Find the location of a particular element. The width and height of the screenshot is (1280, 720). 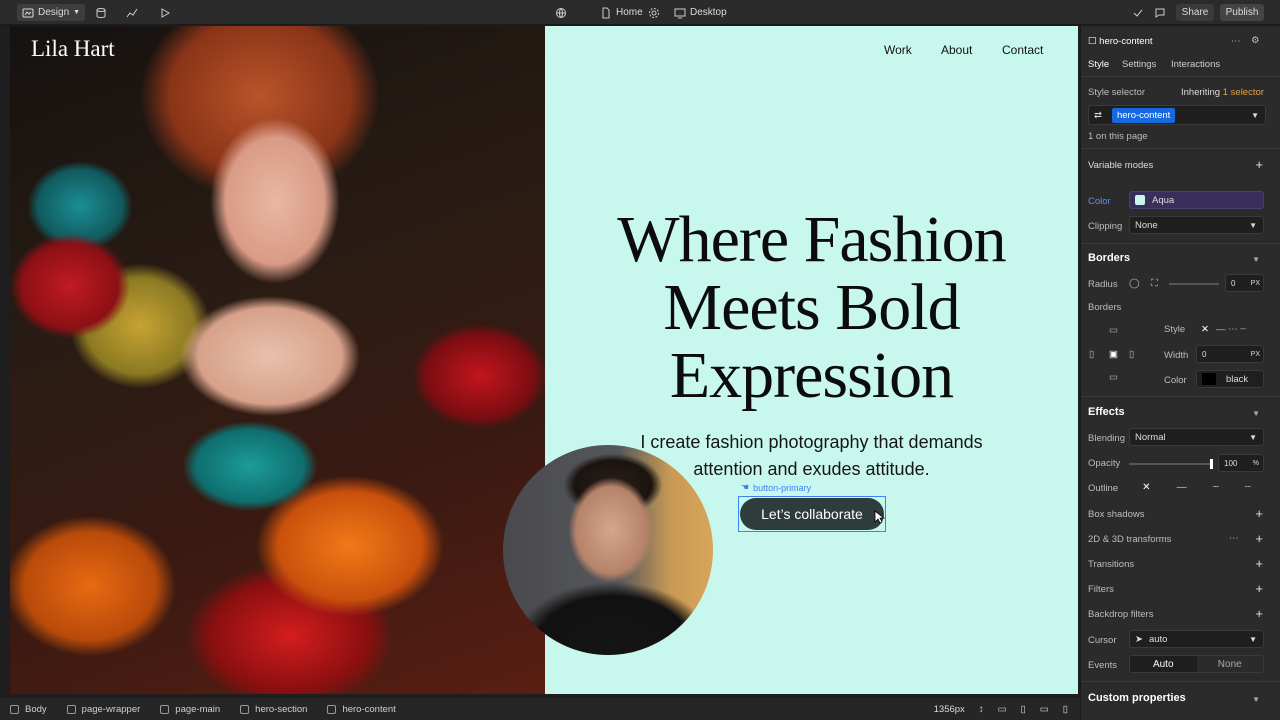

cursor-select: ➤ auto ▼ is located at coordinates (1196, 639).